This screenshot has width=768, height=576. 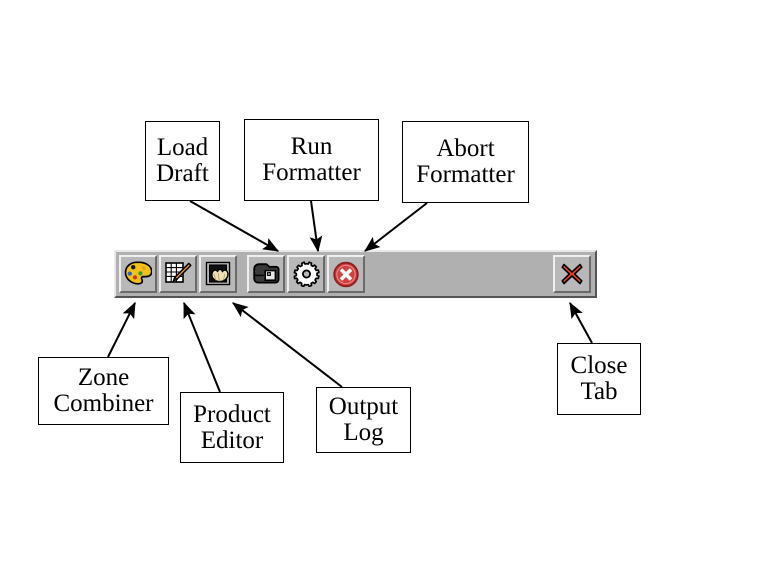 I want to click on callout-close-tab-line1: Close, so click(x=599, y=365).